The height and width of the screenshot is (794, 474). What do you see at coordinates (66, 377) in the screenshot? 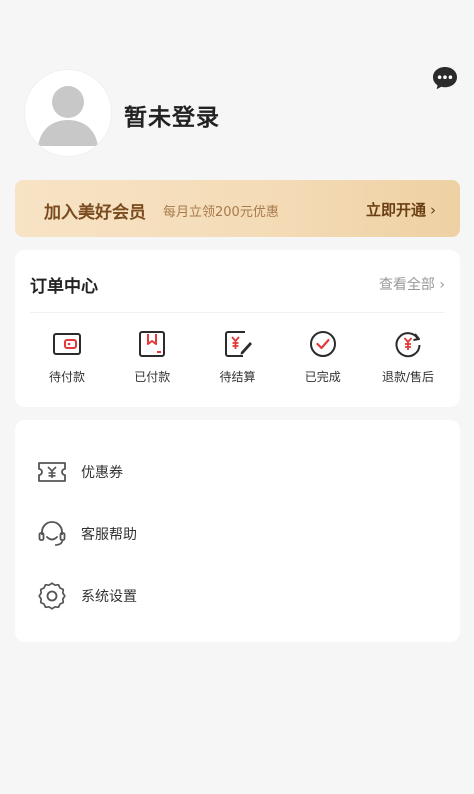
I see `order-item-label: 待付款` at bounding box center [66, 377].